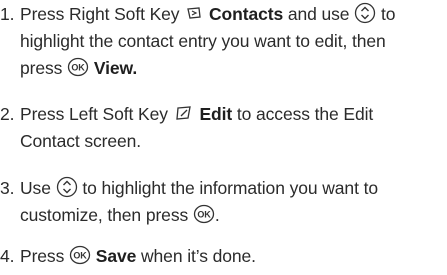 This screenshot has width=447, height=275. I want to click on step-4-line-1: 4. Press OK Save when it’s done., so click(223, 256).